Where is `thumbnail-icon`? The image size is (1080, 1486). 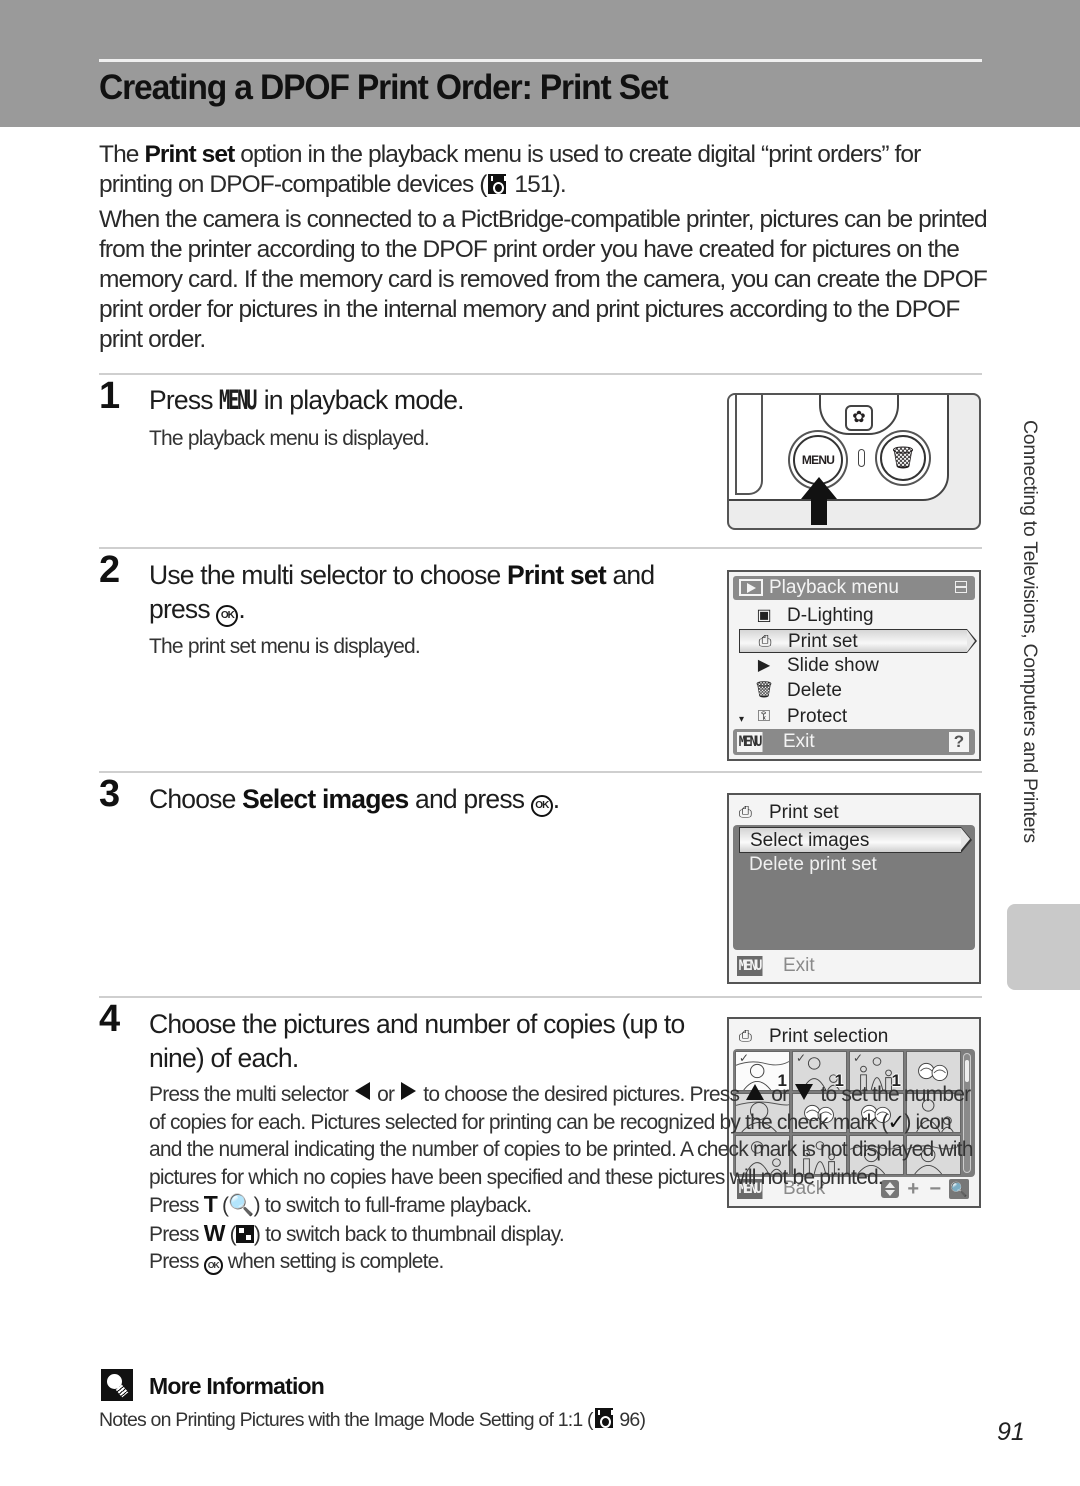 thumbnail-icon is located at coordinates (244, 1233).